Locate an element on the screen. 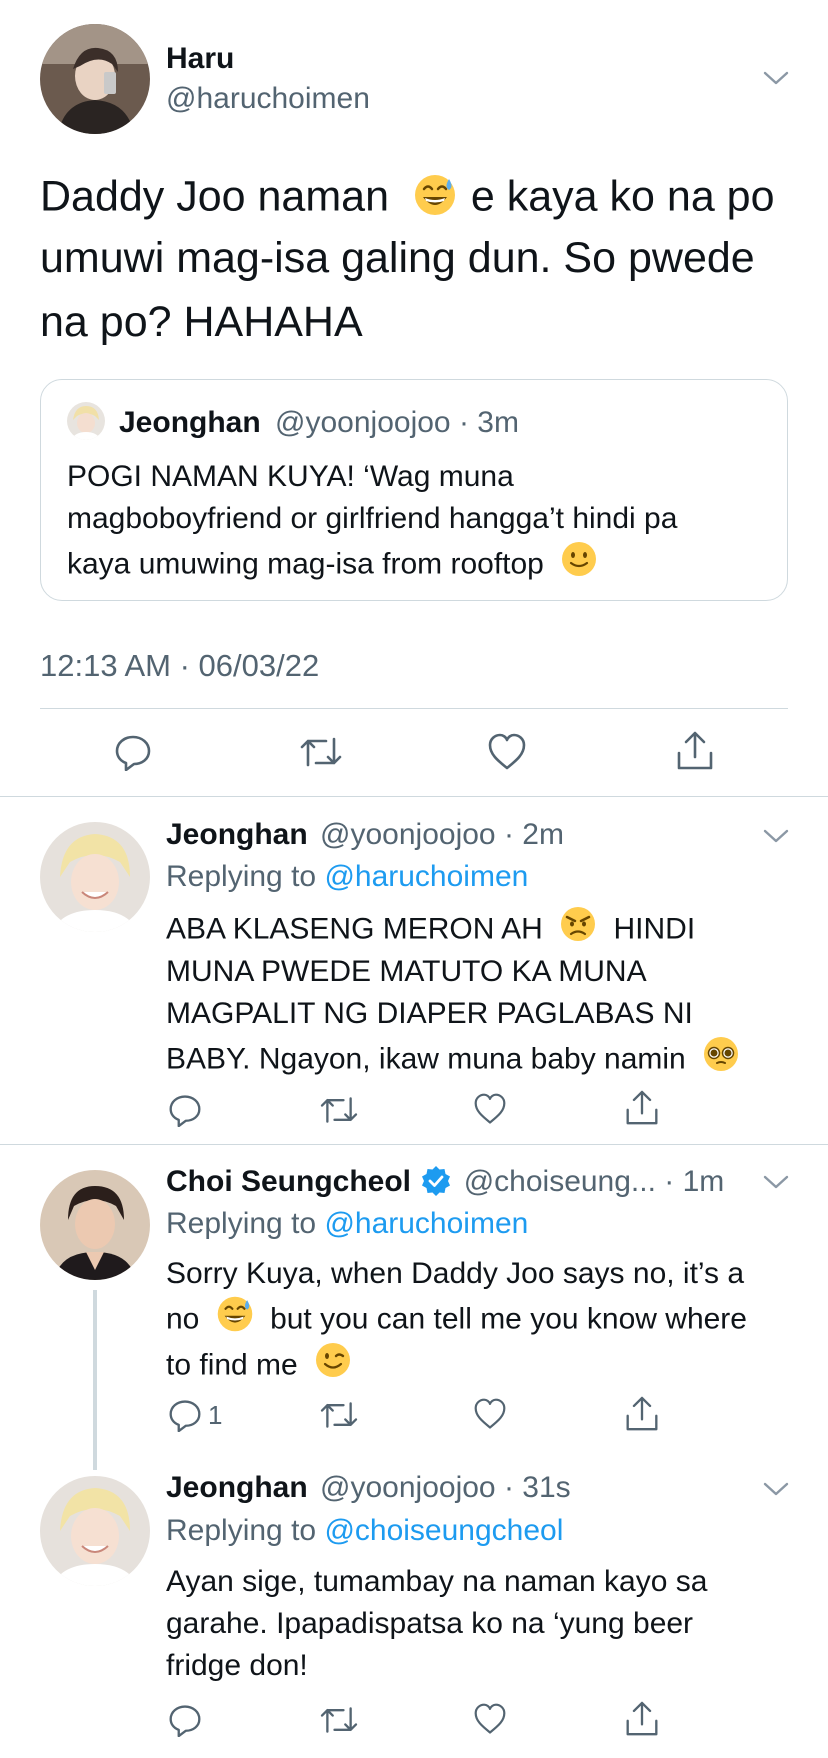 Image resolution: width=828 pixels, height=1758 pixels. choi-seungcheol-avatar is located at coordinates (95, 1225).